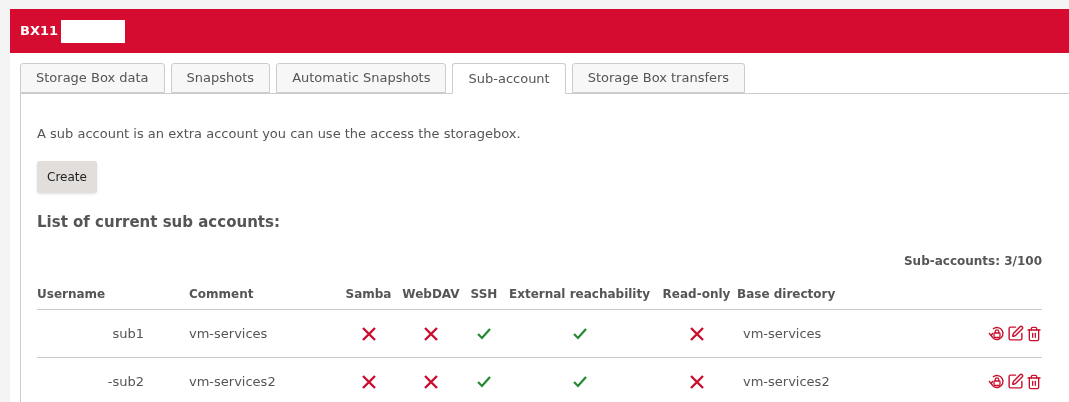 The width and height of the screenshot is (1069, 402). Describe the element at coordinates (696, 294) in the screenshot. I see `column-header: Read-only` at that location.